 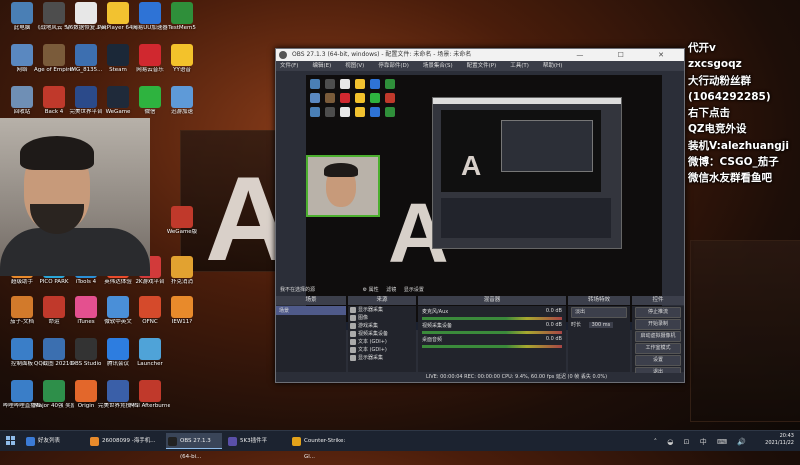 I want to click on mixer-track: 桌面音频 0.0 dB, so click(x=492, y=342).